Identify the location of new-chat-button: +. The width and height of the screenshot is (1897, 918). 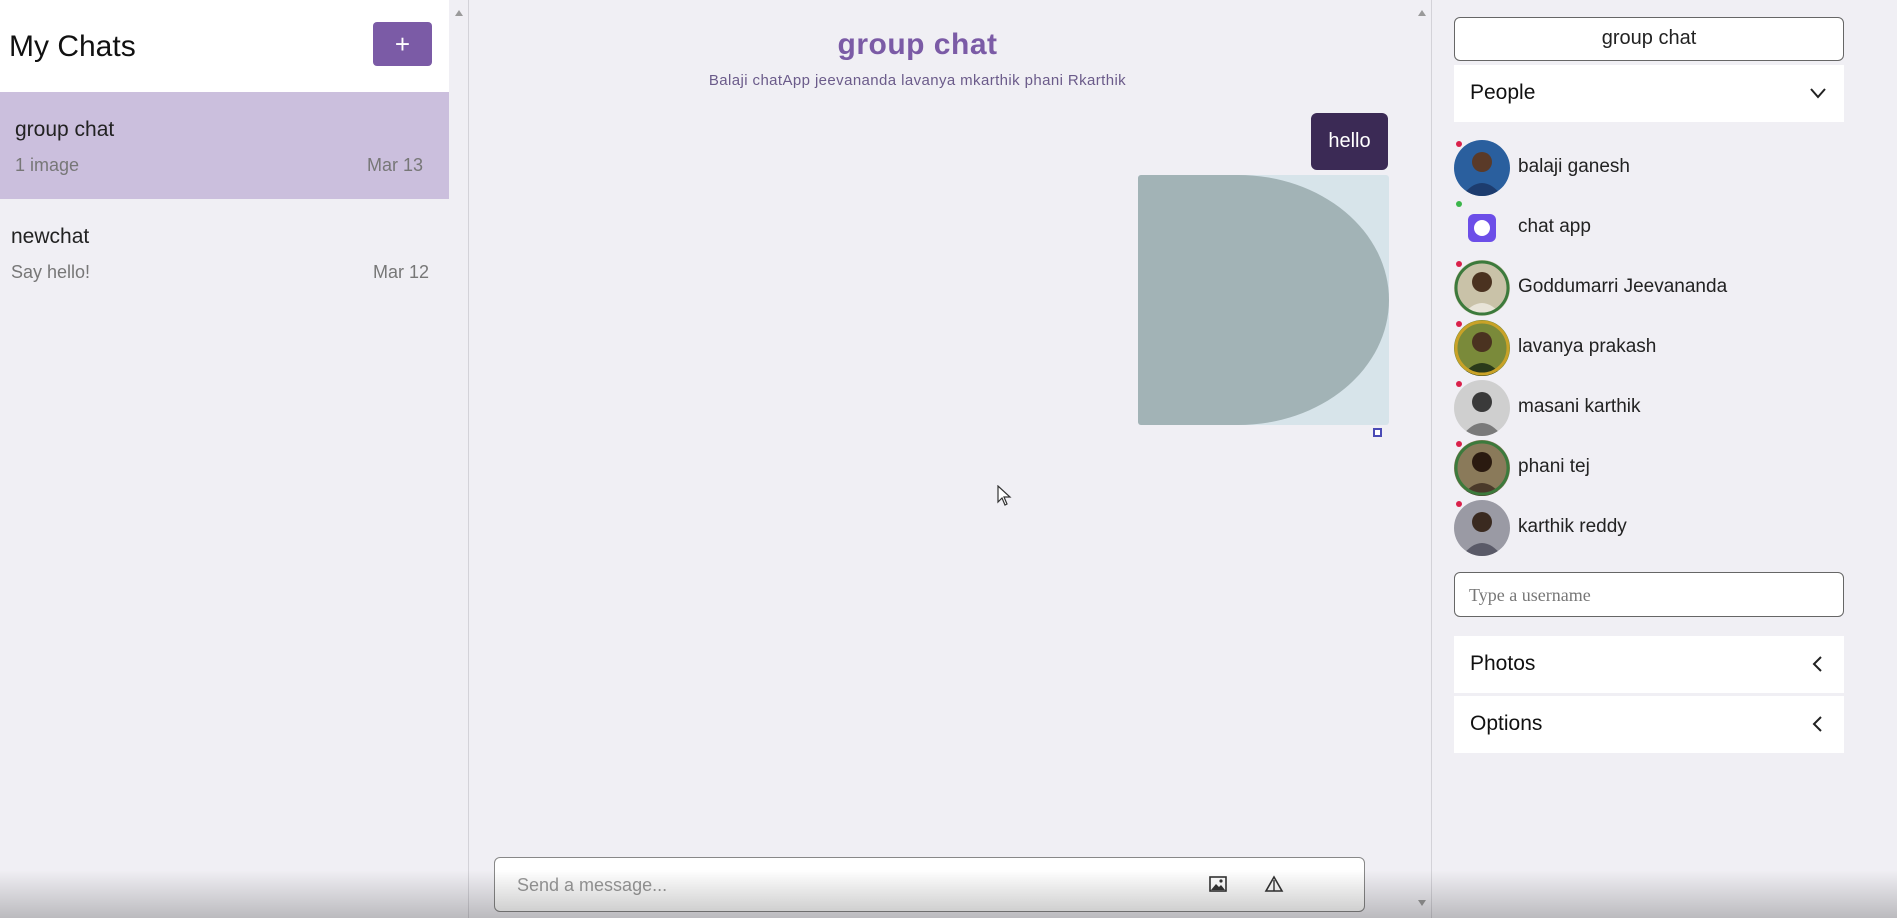
(402, 44).